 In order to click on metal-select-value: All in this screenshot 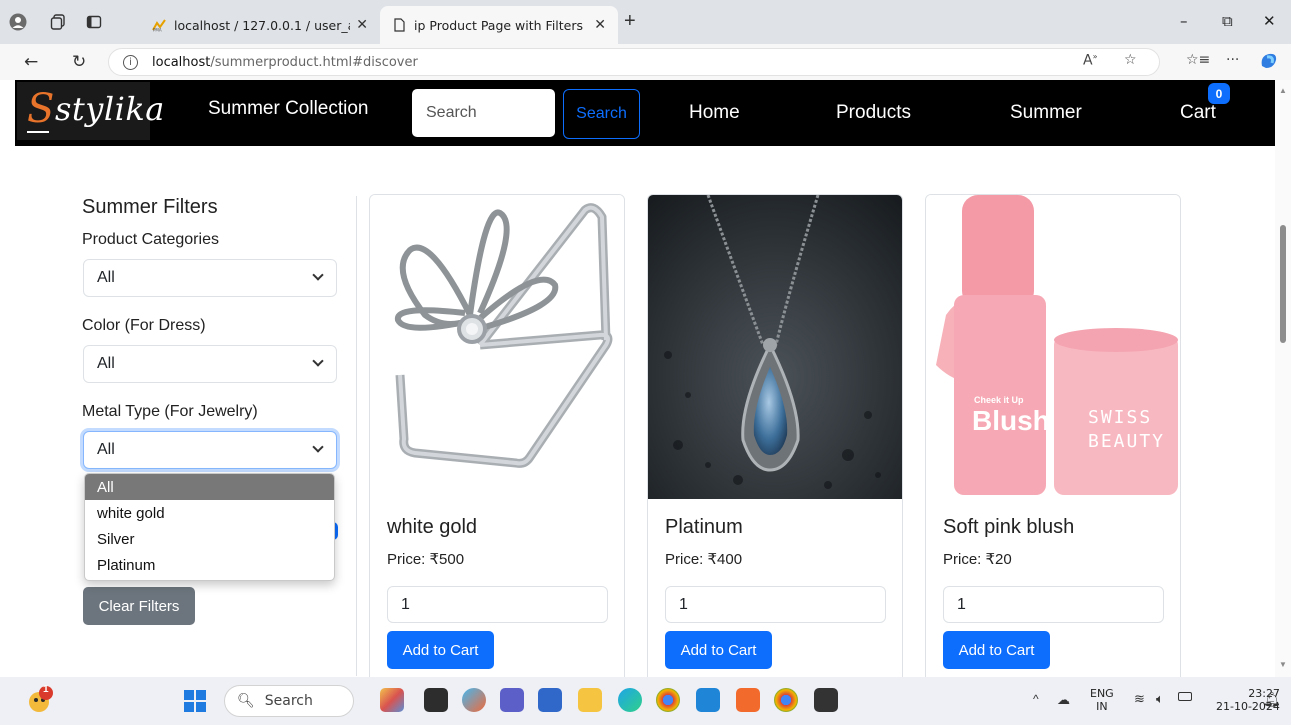, I will do `click(106, 449)`.